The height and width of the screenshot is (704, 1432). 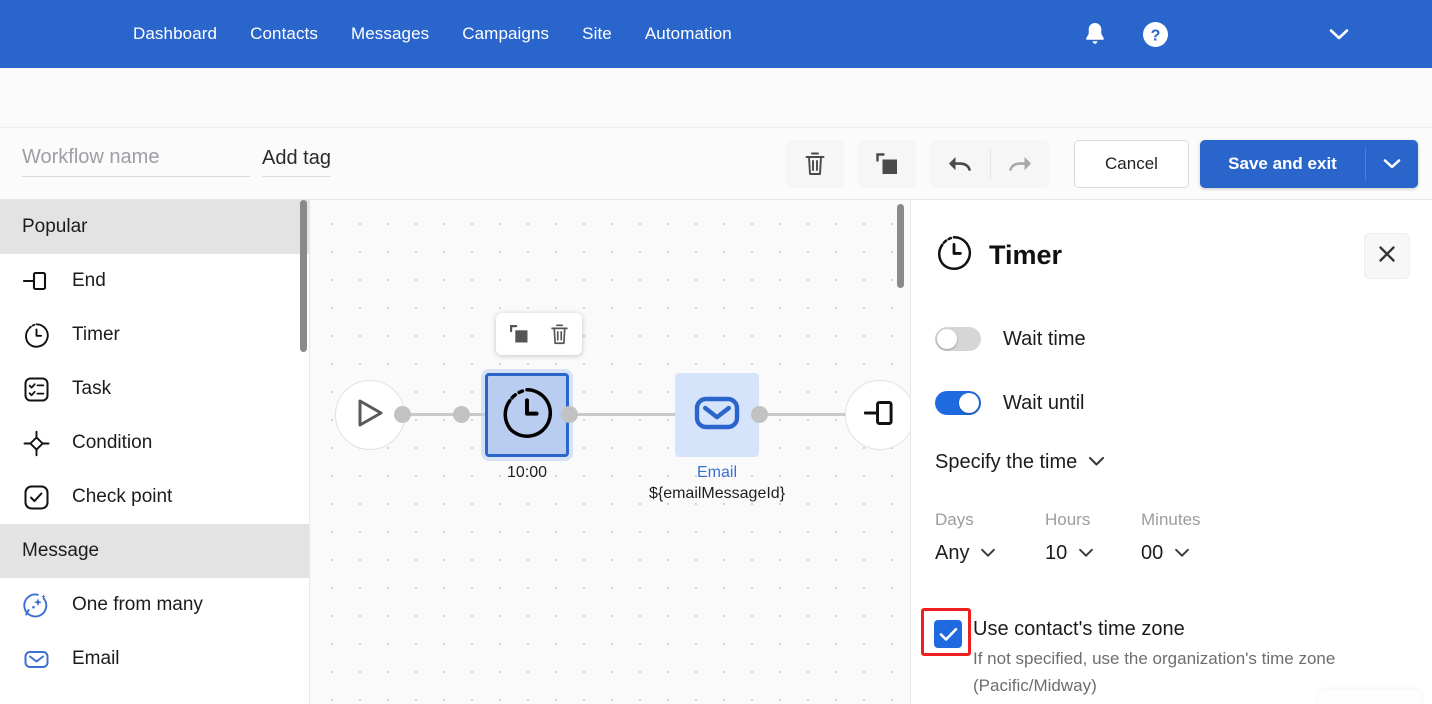 What do you see at coordinates (990, 537) in the screenshot?
I see `days-field: Days Any` at bounding box center [990, 537].